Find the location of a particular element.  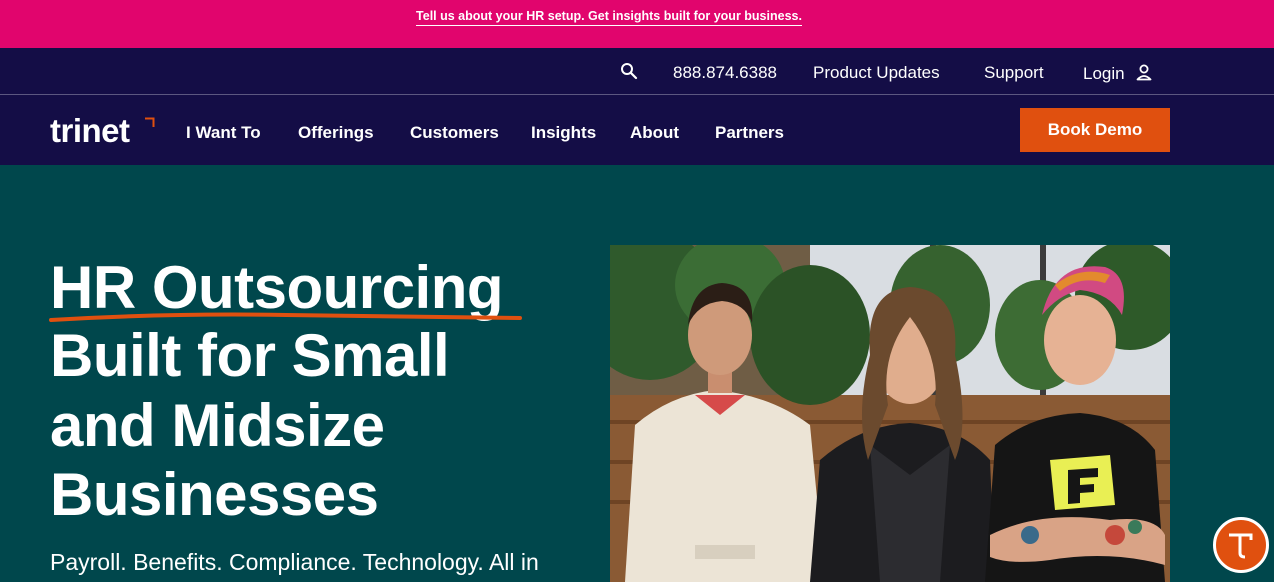

login-link: Login is located at coordinates (1118, 73).